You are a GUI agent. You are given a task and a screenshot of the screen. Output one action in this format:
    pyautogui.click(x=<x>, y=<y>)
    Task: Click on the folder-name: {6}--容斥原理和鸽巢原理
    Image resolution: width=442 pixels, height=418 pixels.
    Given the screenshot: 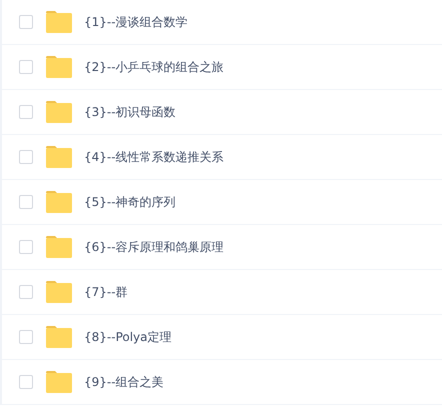 What is the action you would take?
    pyautogui.click(x=154, y=247)
    